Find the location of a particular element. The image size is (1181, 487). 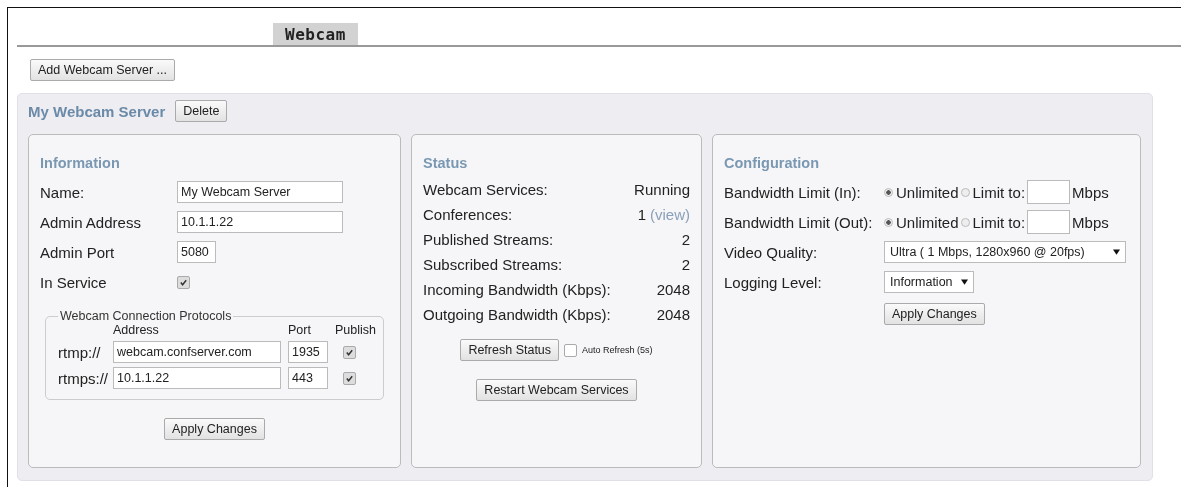

delete-button: Delete is located at coordinates (201, 111).